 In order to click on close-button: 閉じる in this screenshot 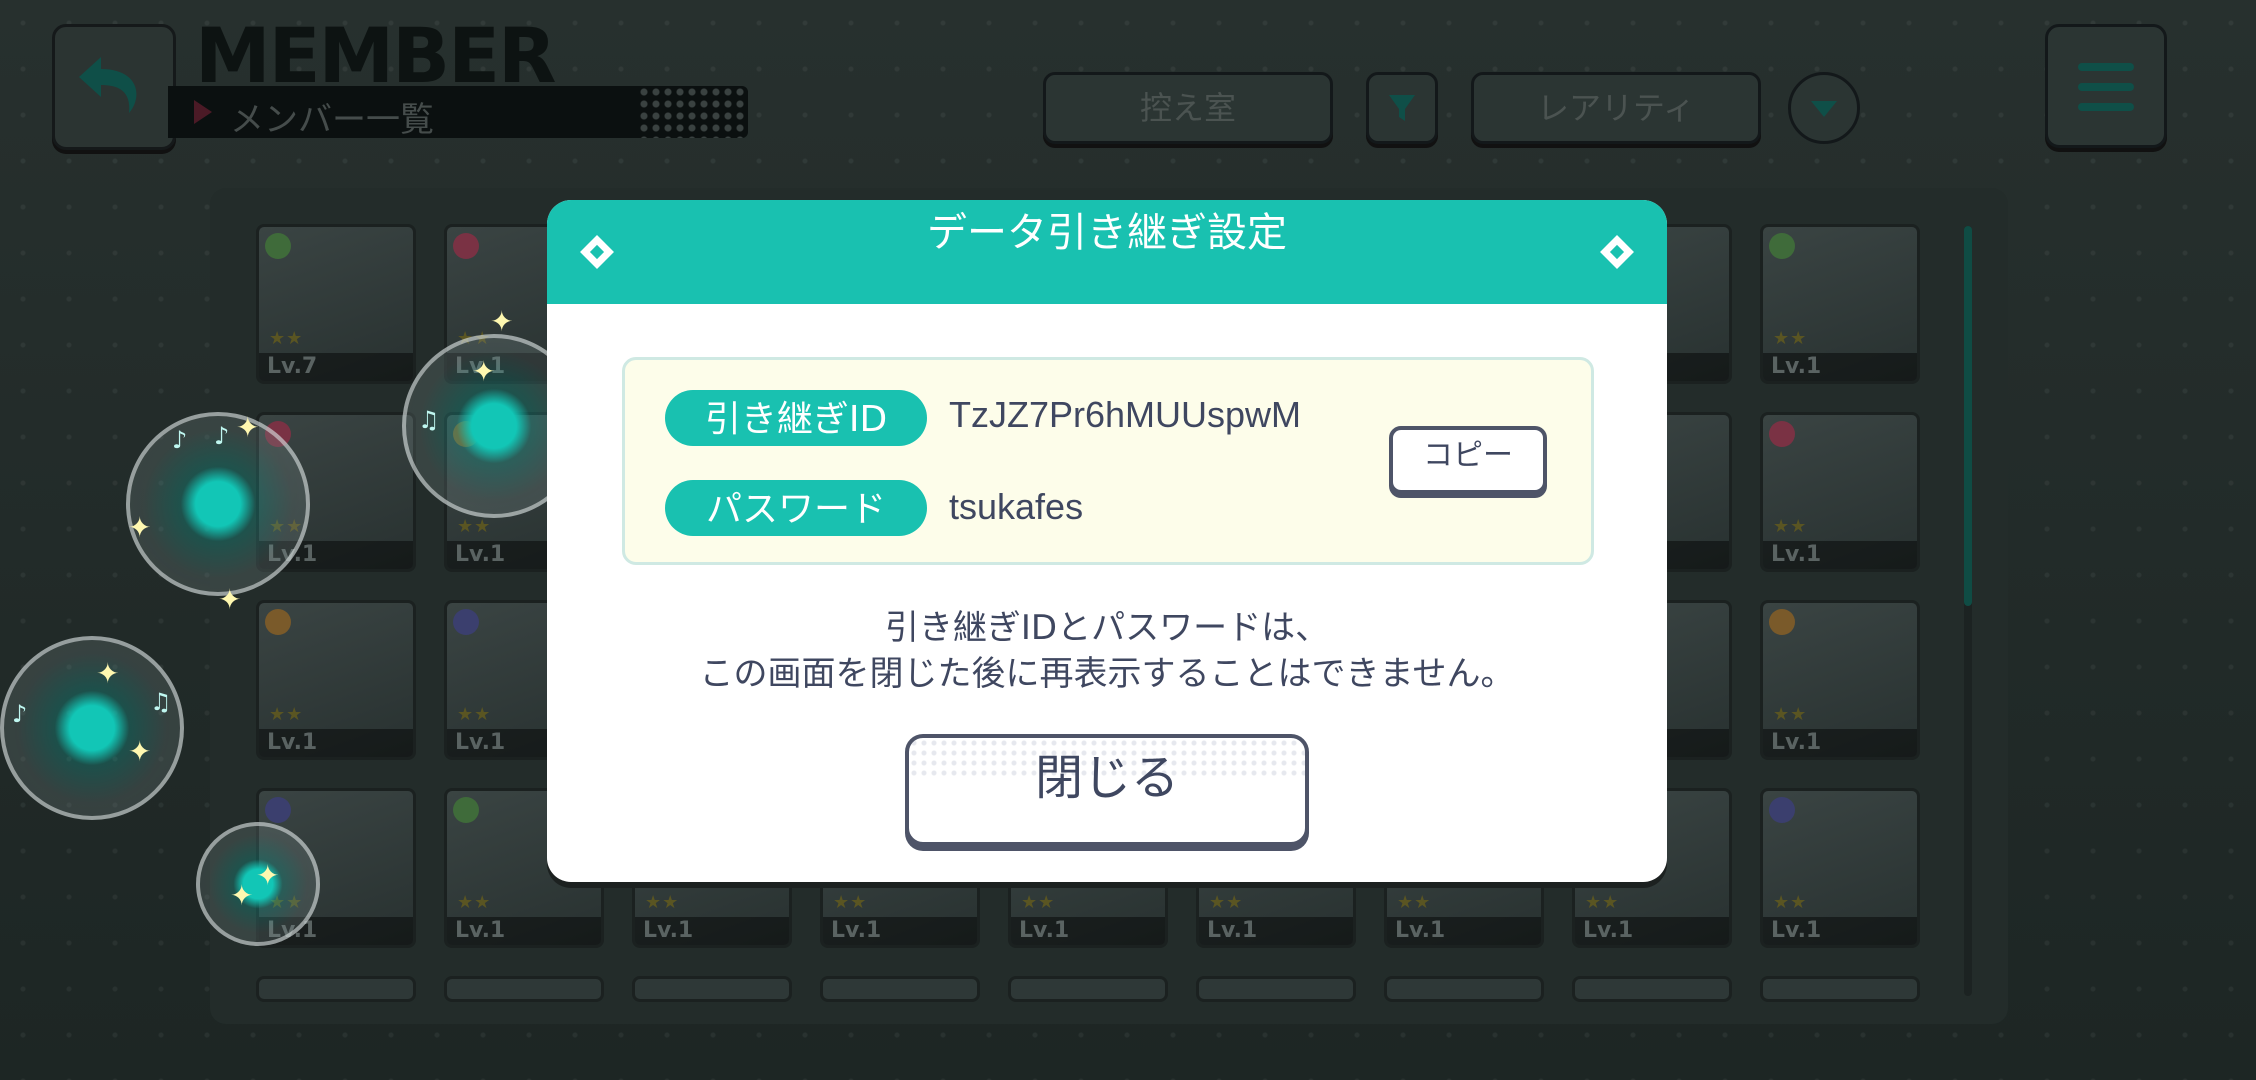, I will do `click(1107, 790)`.